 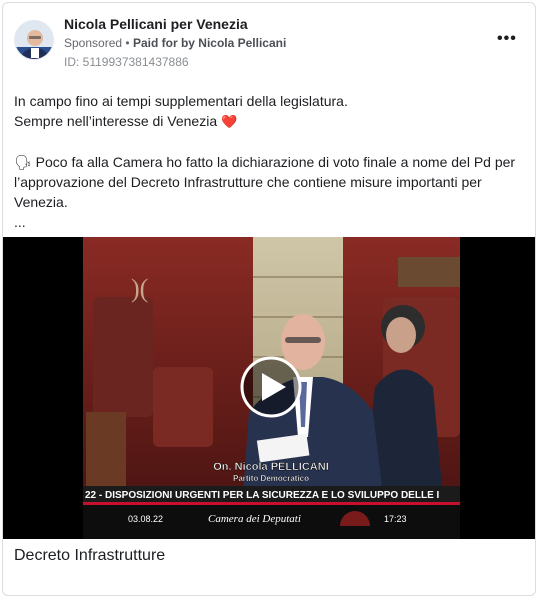 I want to click on ad-id: ID: 5119937381437886, so click(x=126, y=62).